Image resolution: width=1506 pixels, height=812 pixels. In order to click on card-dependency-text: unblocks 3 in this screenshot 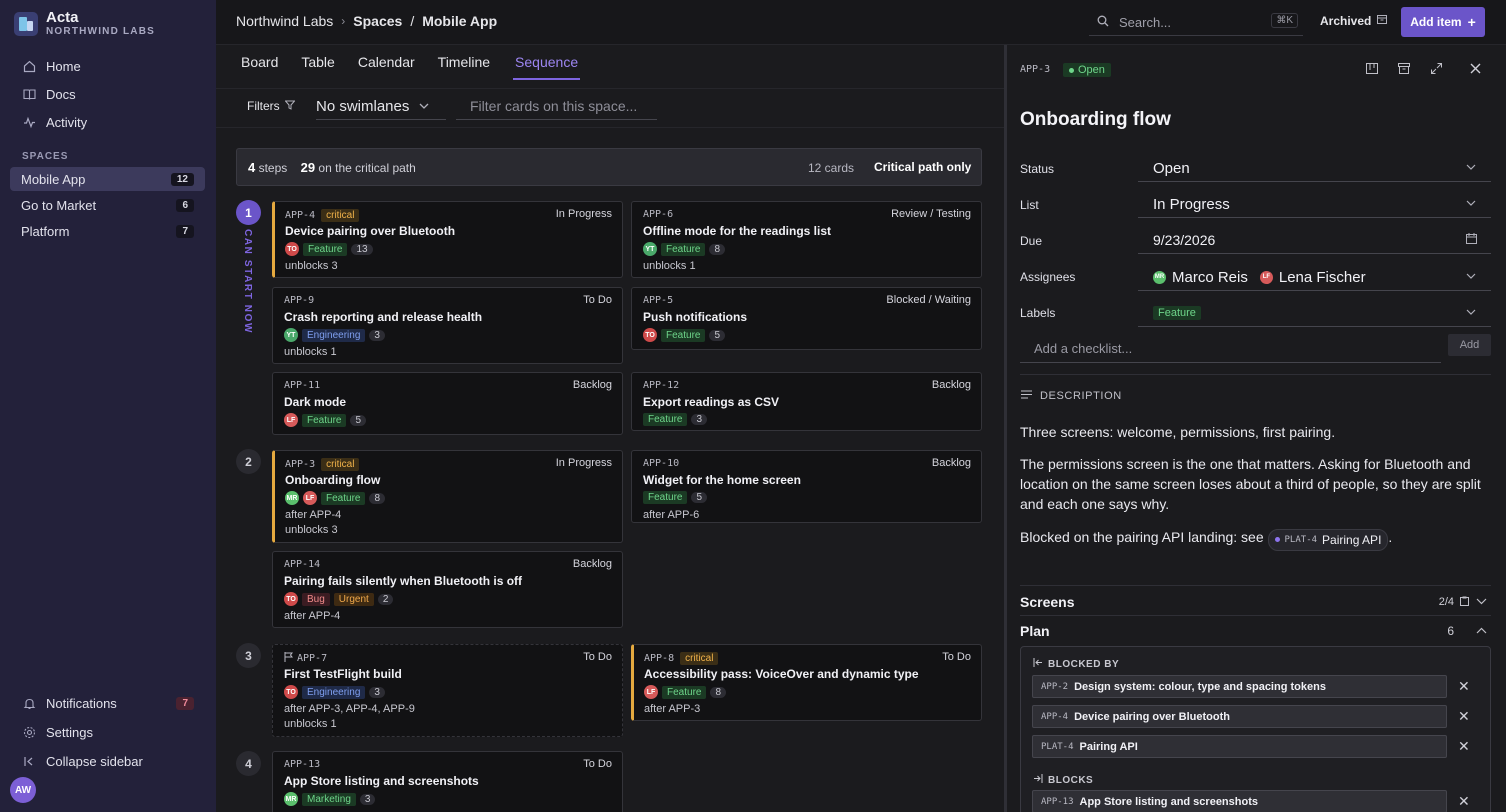, I will do `click(311, 530)`.